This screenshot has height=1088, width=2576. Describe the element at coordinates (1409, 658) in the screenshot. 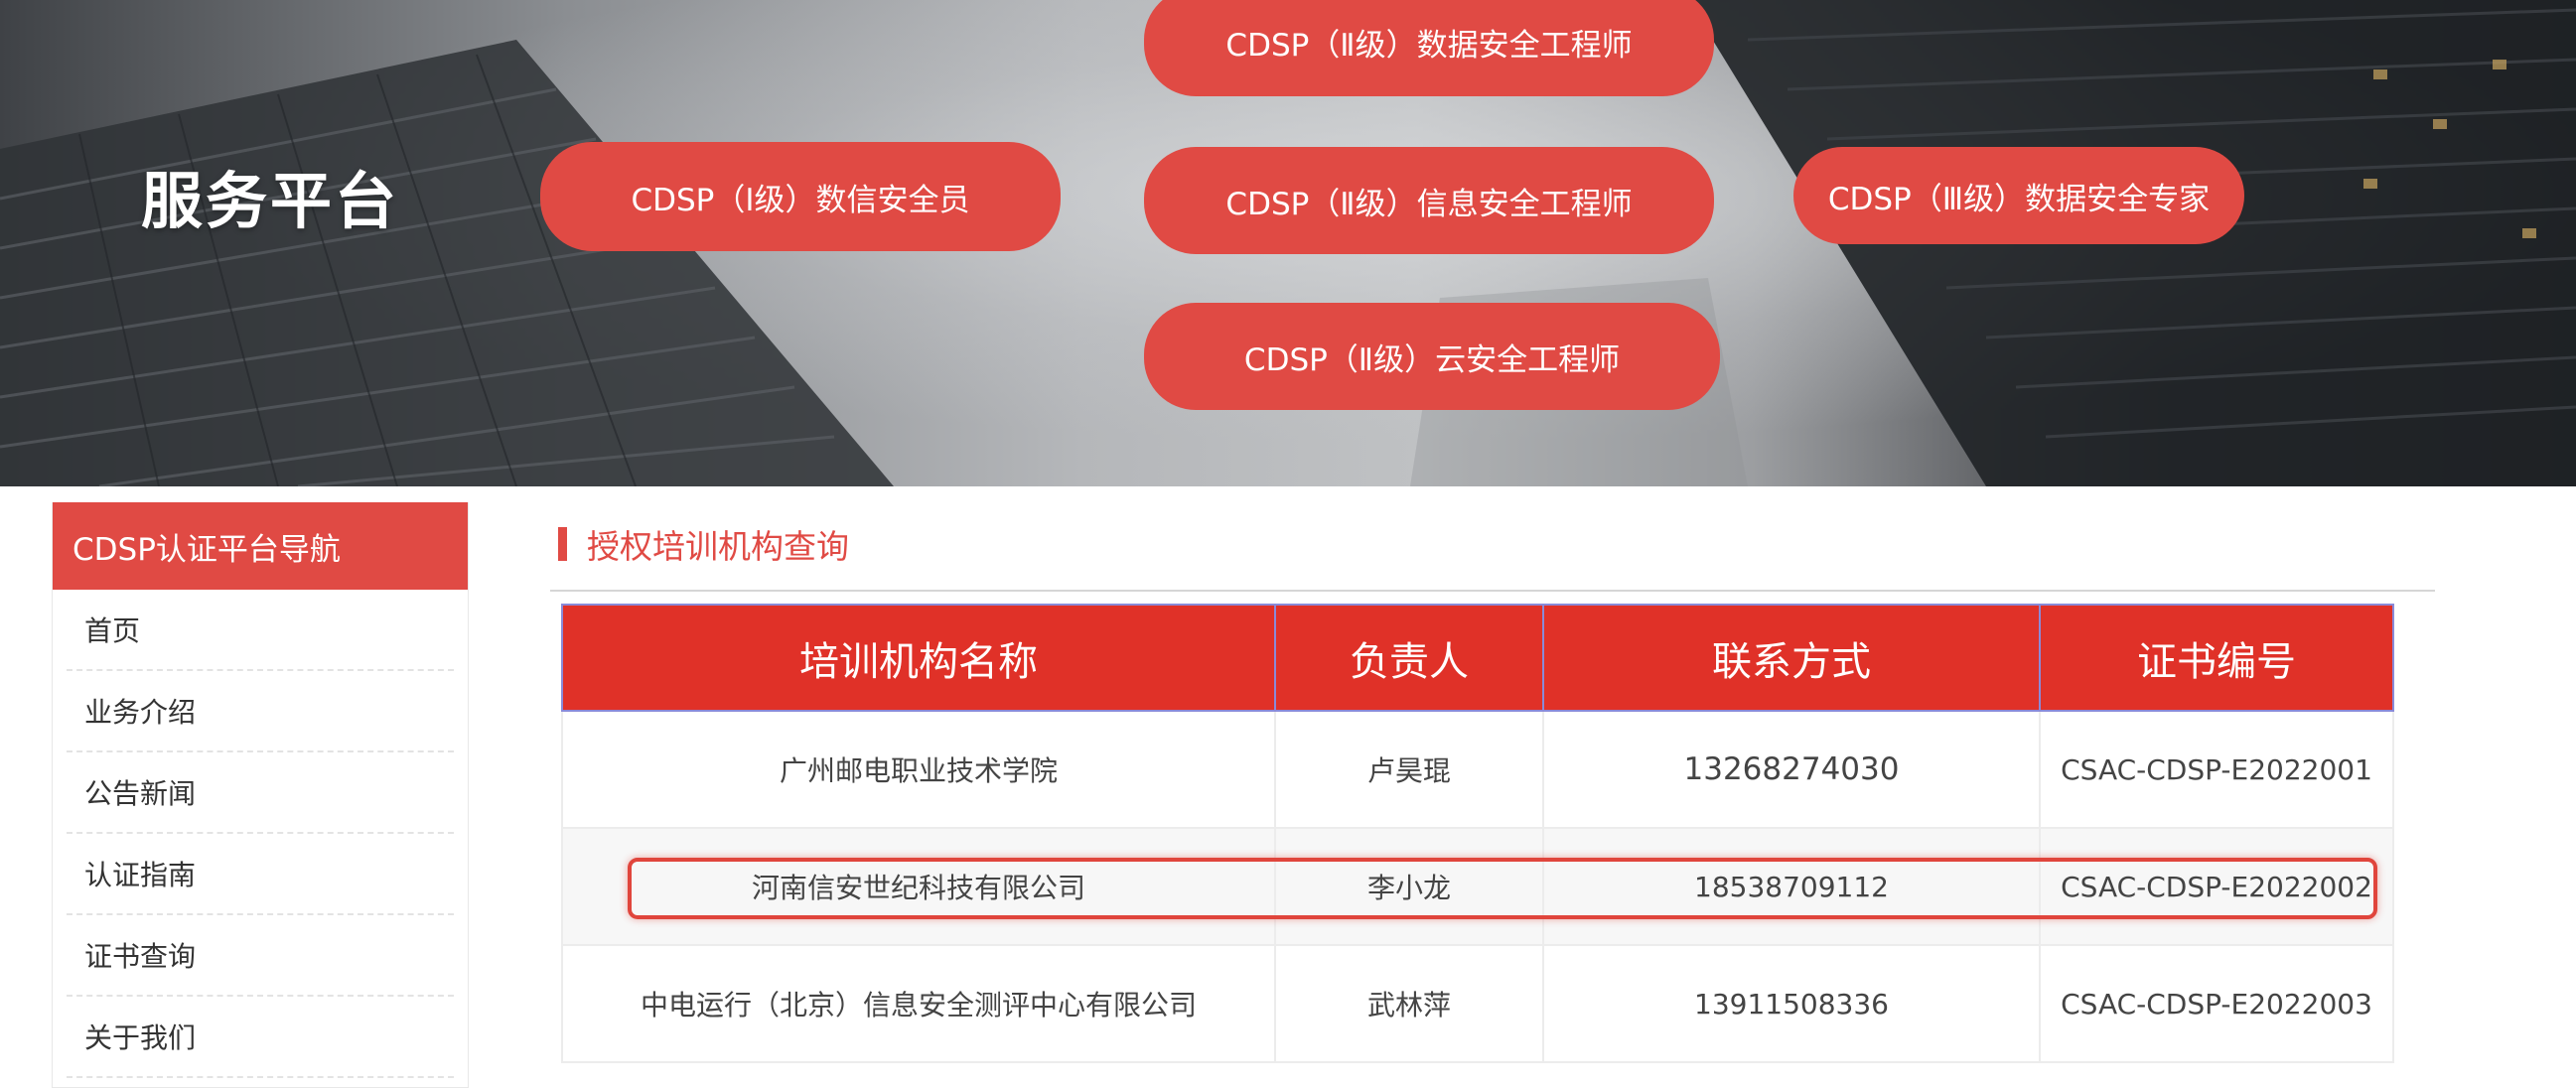

I see `column-header-person: 负责人` at that location.